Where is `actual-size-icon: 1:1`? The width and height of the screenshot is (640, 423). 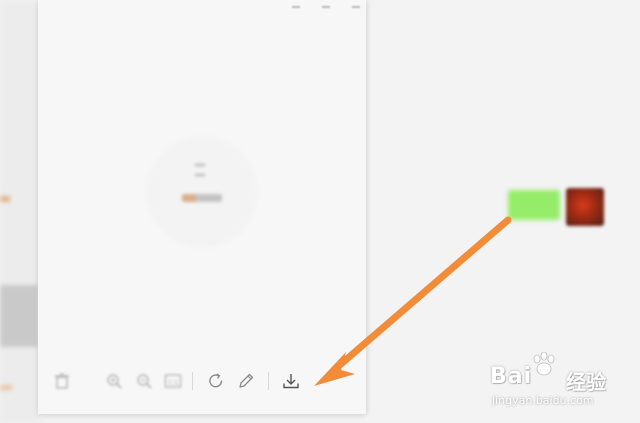
actual-size-icon: 1:1 is located at coordinates (173, 381).